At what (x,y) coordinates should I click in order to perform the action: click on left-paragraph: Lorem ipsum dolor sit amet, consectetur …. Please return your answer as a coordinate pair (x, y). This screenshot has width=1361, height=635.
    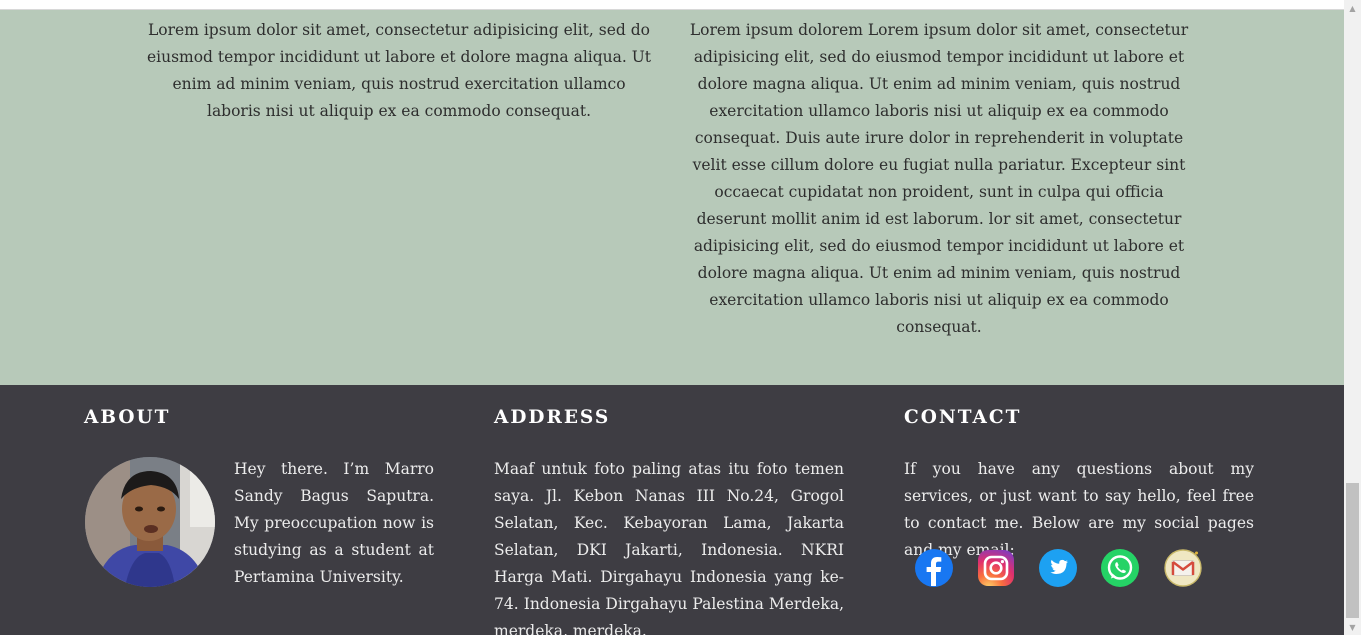
    Looking at the image, I should click on (399, 70).